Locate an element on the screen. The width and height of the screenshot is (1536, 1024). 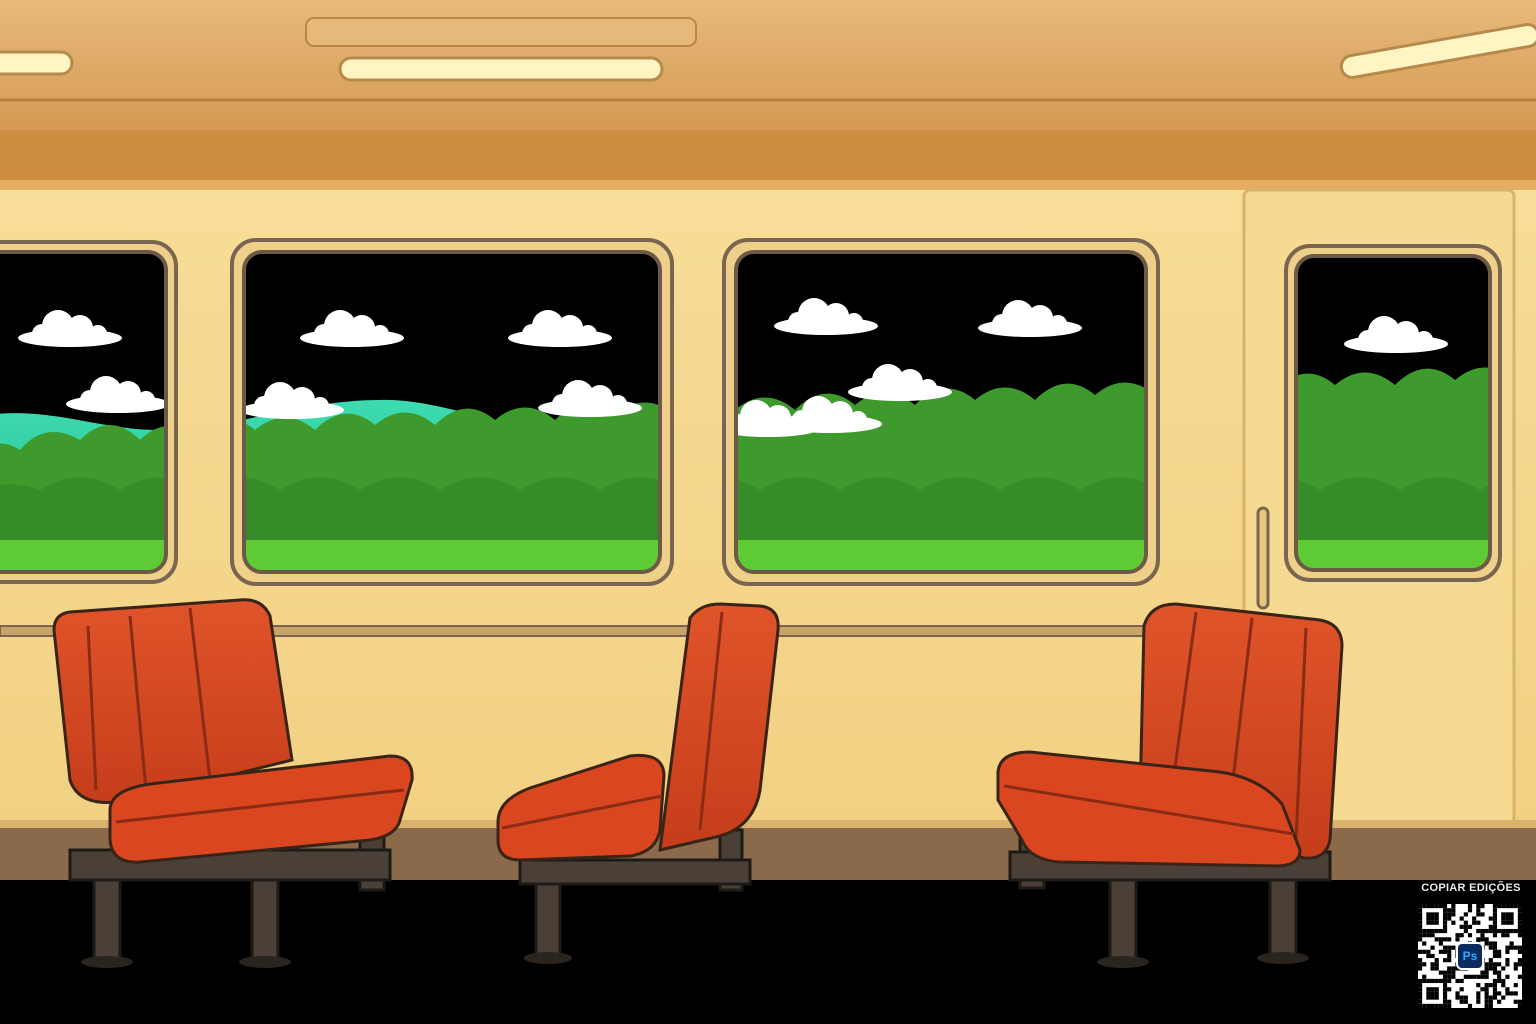
qr-code-icon: Ps is located at coordinates (1470, 956).